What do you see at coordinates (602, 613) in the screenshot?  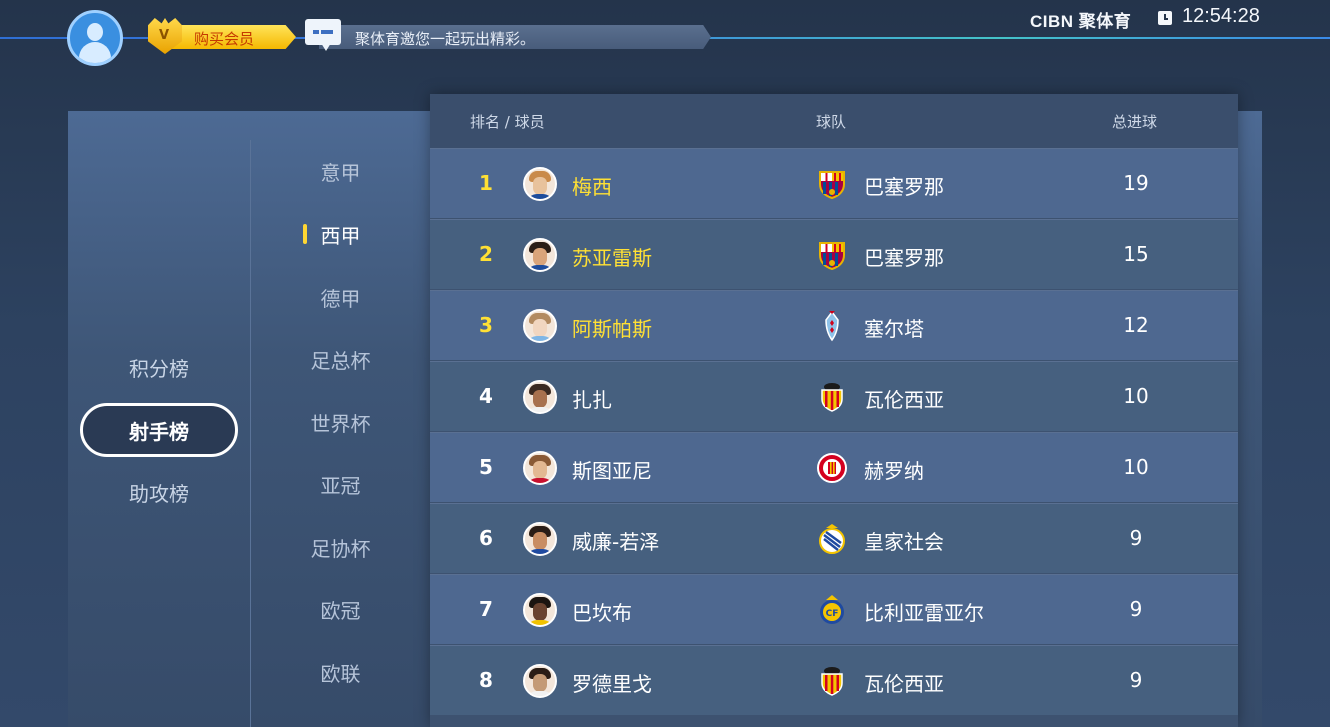 I see `player-name: 巴坎布` at bounding box center [602, 613].